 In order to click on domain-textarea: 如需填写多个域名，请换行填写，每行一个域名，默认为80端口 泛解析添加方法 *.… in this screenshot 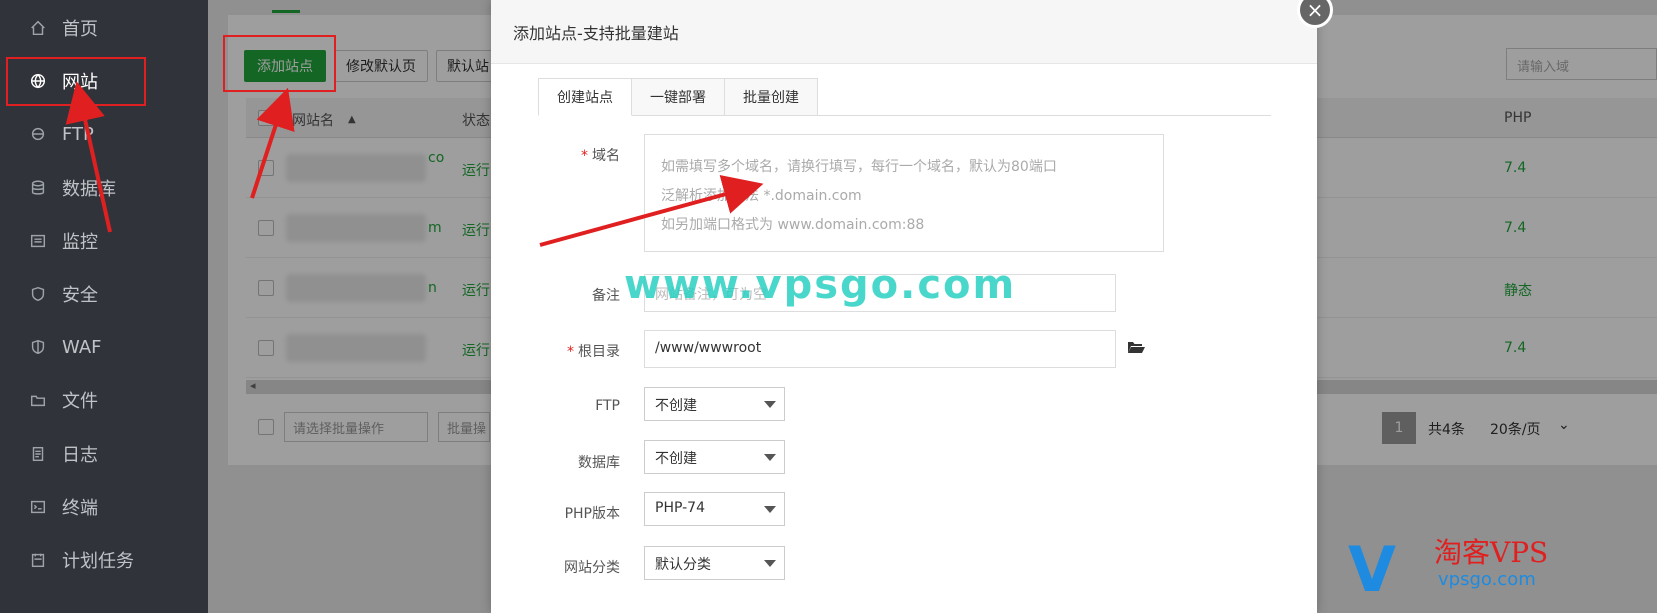, I will do `click(904, 193)`.